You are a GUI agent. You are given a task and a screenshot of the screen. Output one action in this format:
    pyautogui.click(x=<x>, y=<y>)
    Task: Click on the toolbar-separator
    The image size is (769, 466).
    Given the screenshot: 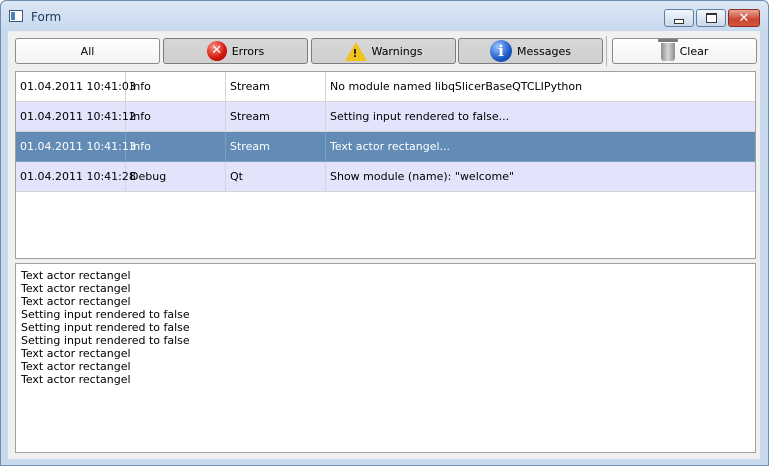 What is the action you would take?
    pyautogui.click(x=608, y=51)
    